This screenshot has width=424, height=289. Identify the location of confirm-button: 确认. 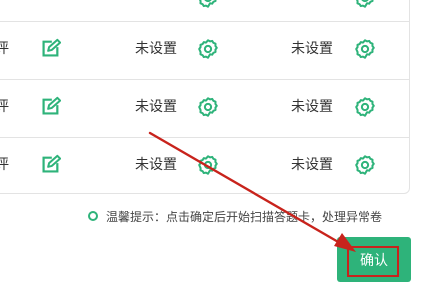
(374, 259).